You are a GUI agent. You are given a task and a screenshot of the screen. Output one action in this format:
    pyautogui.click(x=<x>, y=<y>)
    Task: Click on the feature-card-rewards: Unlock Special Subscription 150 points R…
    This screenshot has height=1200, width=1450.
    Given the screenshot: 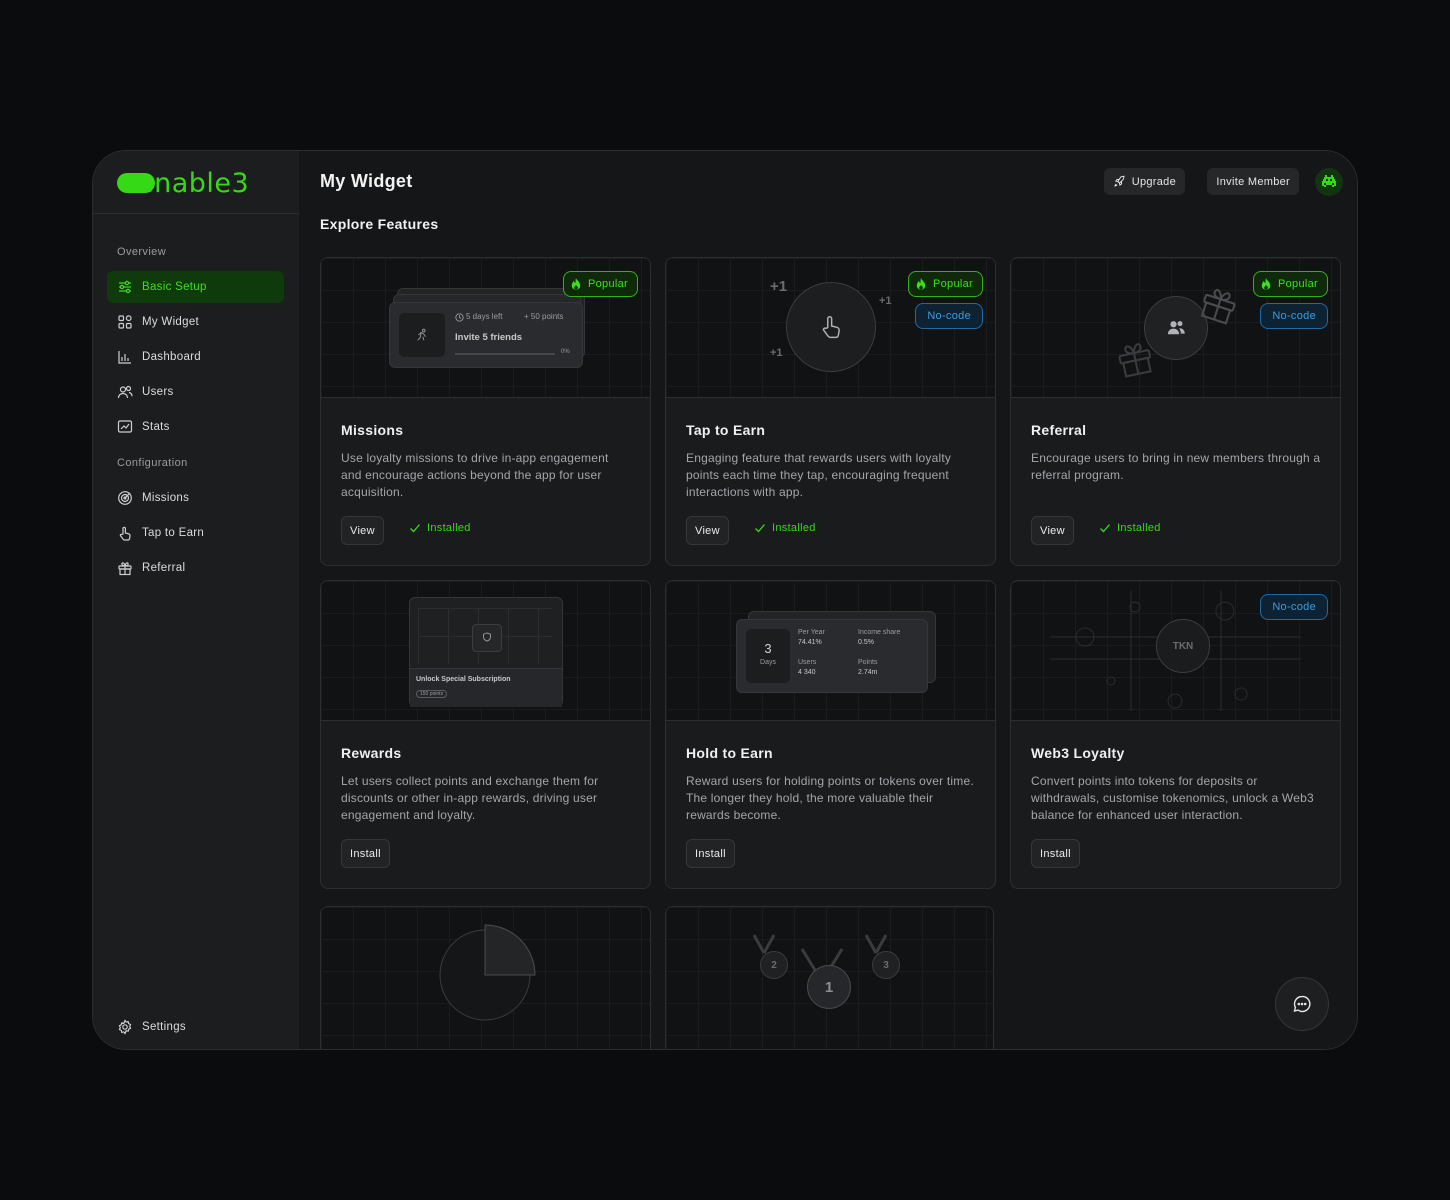 What is the action you would take?
    pyautogui.click(x=485, y=734)
    